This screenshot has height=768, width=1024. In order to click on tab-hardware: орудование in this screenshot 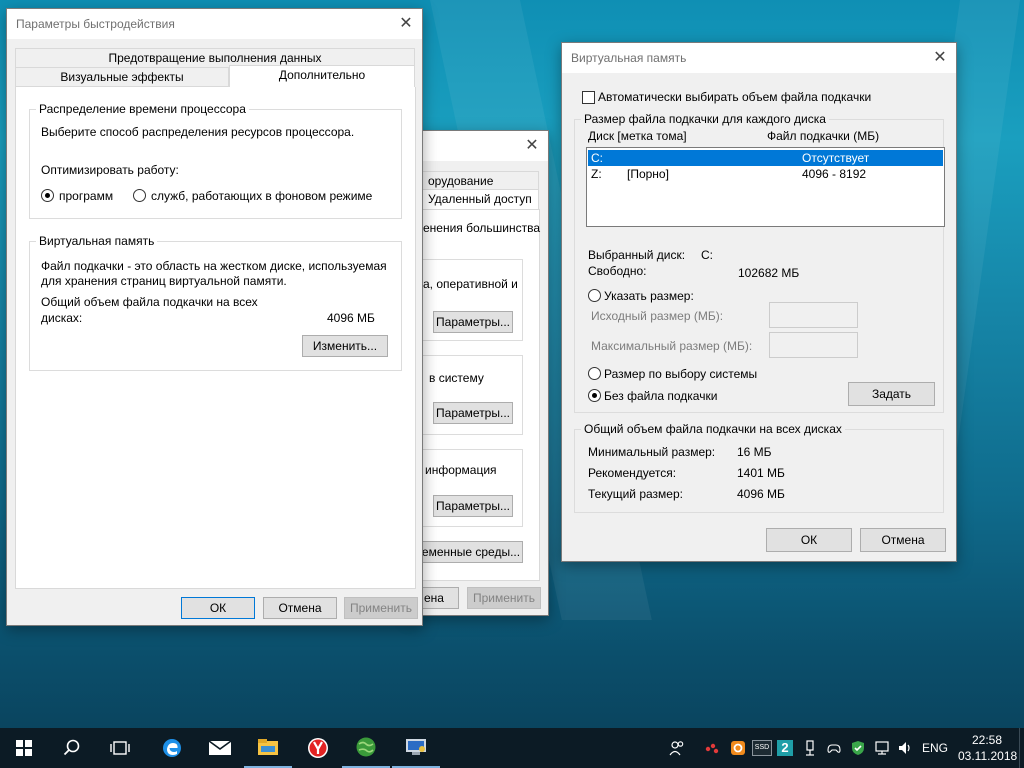, I will do `click(480, 181)`.